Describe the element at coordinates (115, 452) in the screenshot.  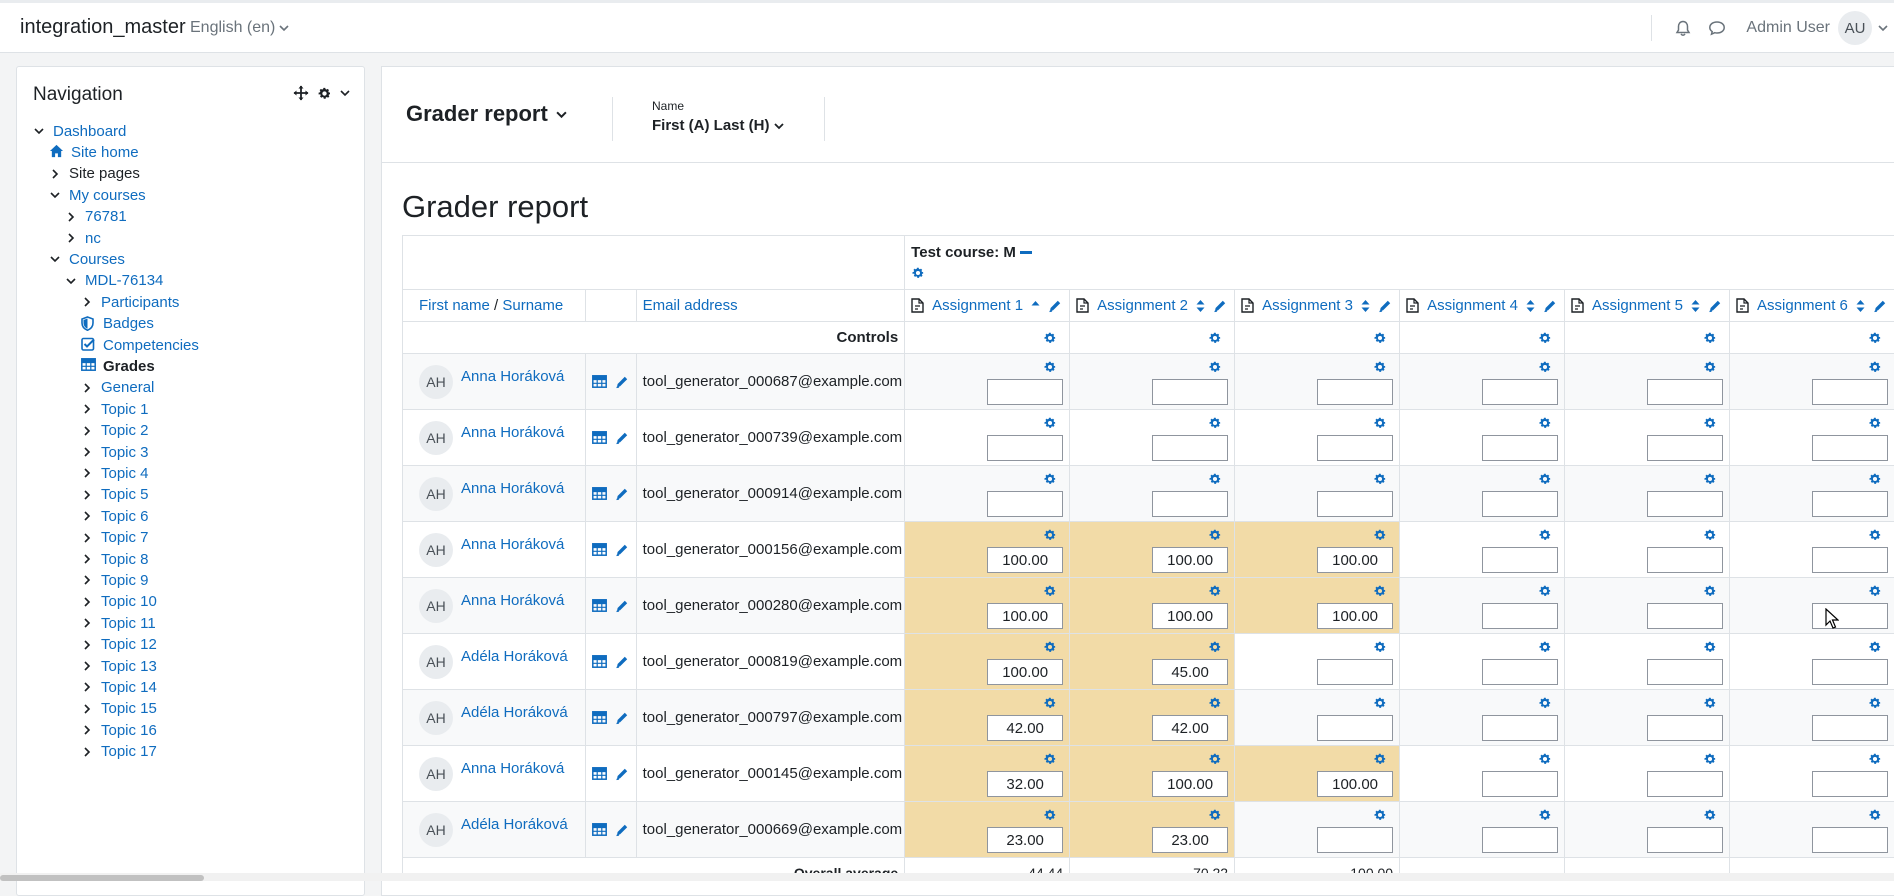
I see `nav-item-topic-3: Topic 3` at that location.